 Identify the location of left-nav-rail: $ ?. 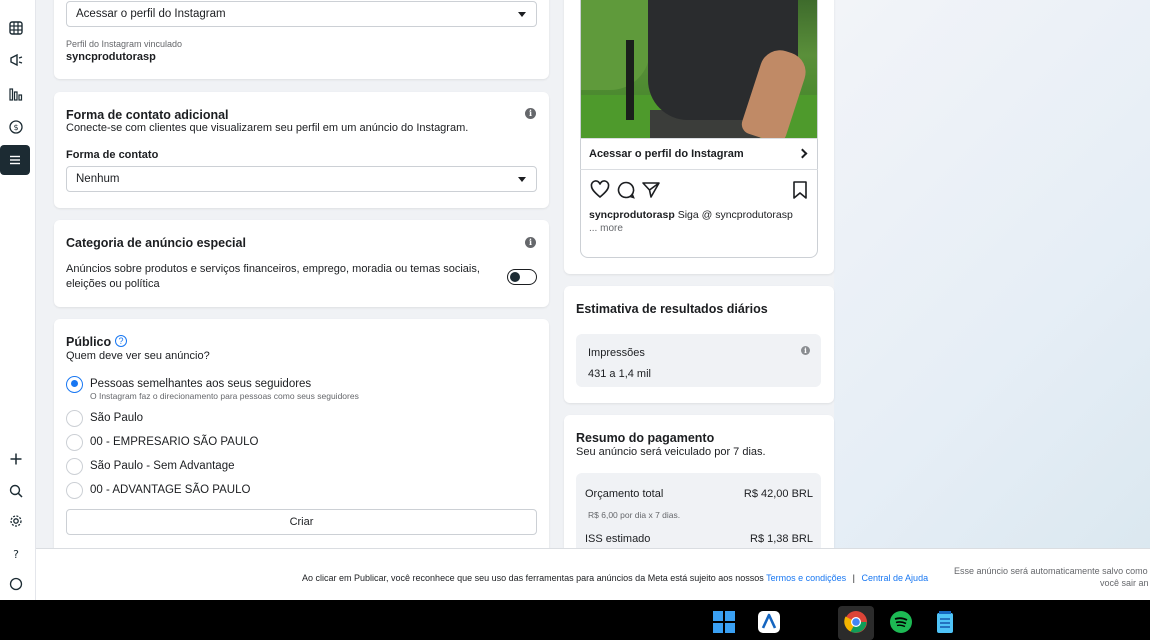
(18, 300).